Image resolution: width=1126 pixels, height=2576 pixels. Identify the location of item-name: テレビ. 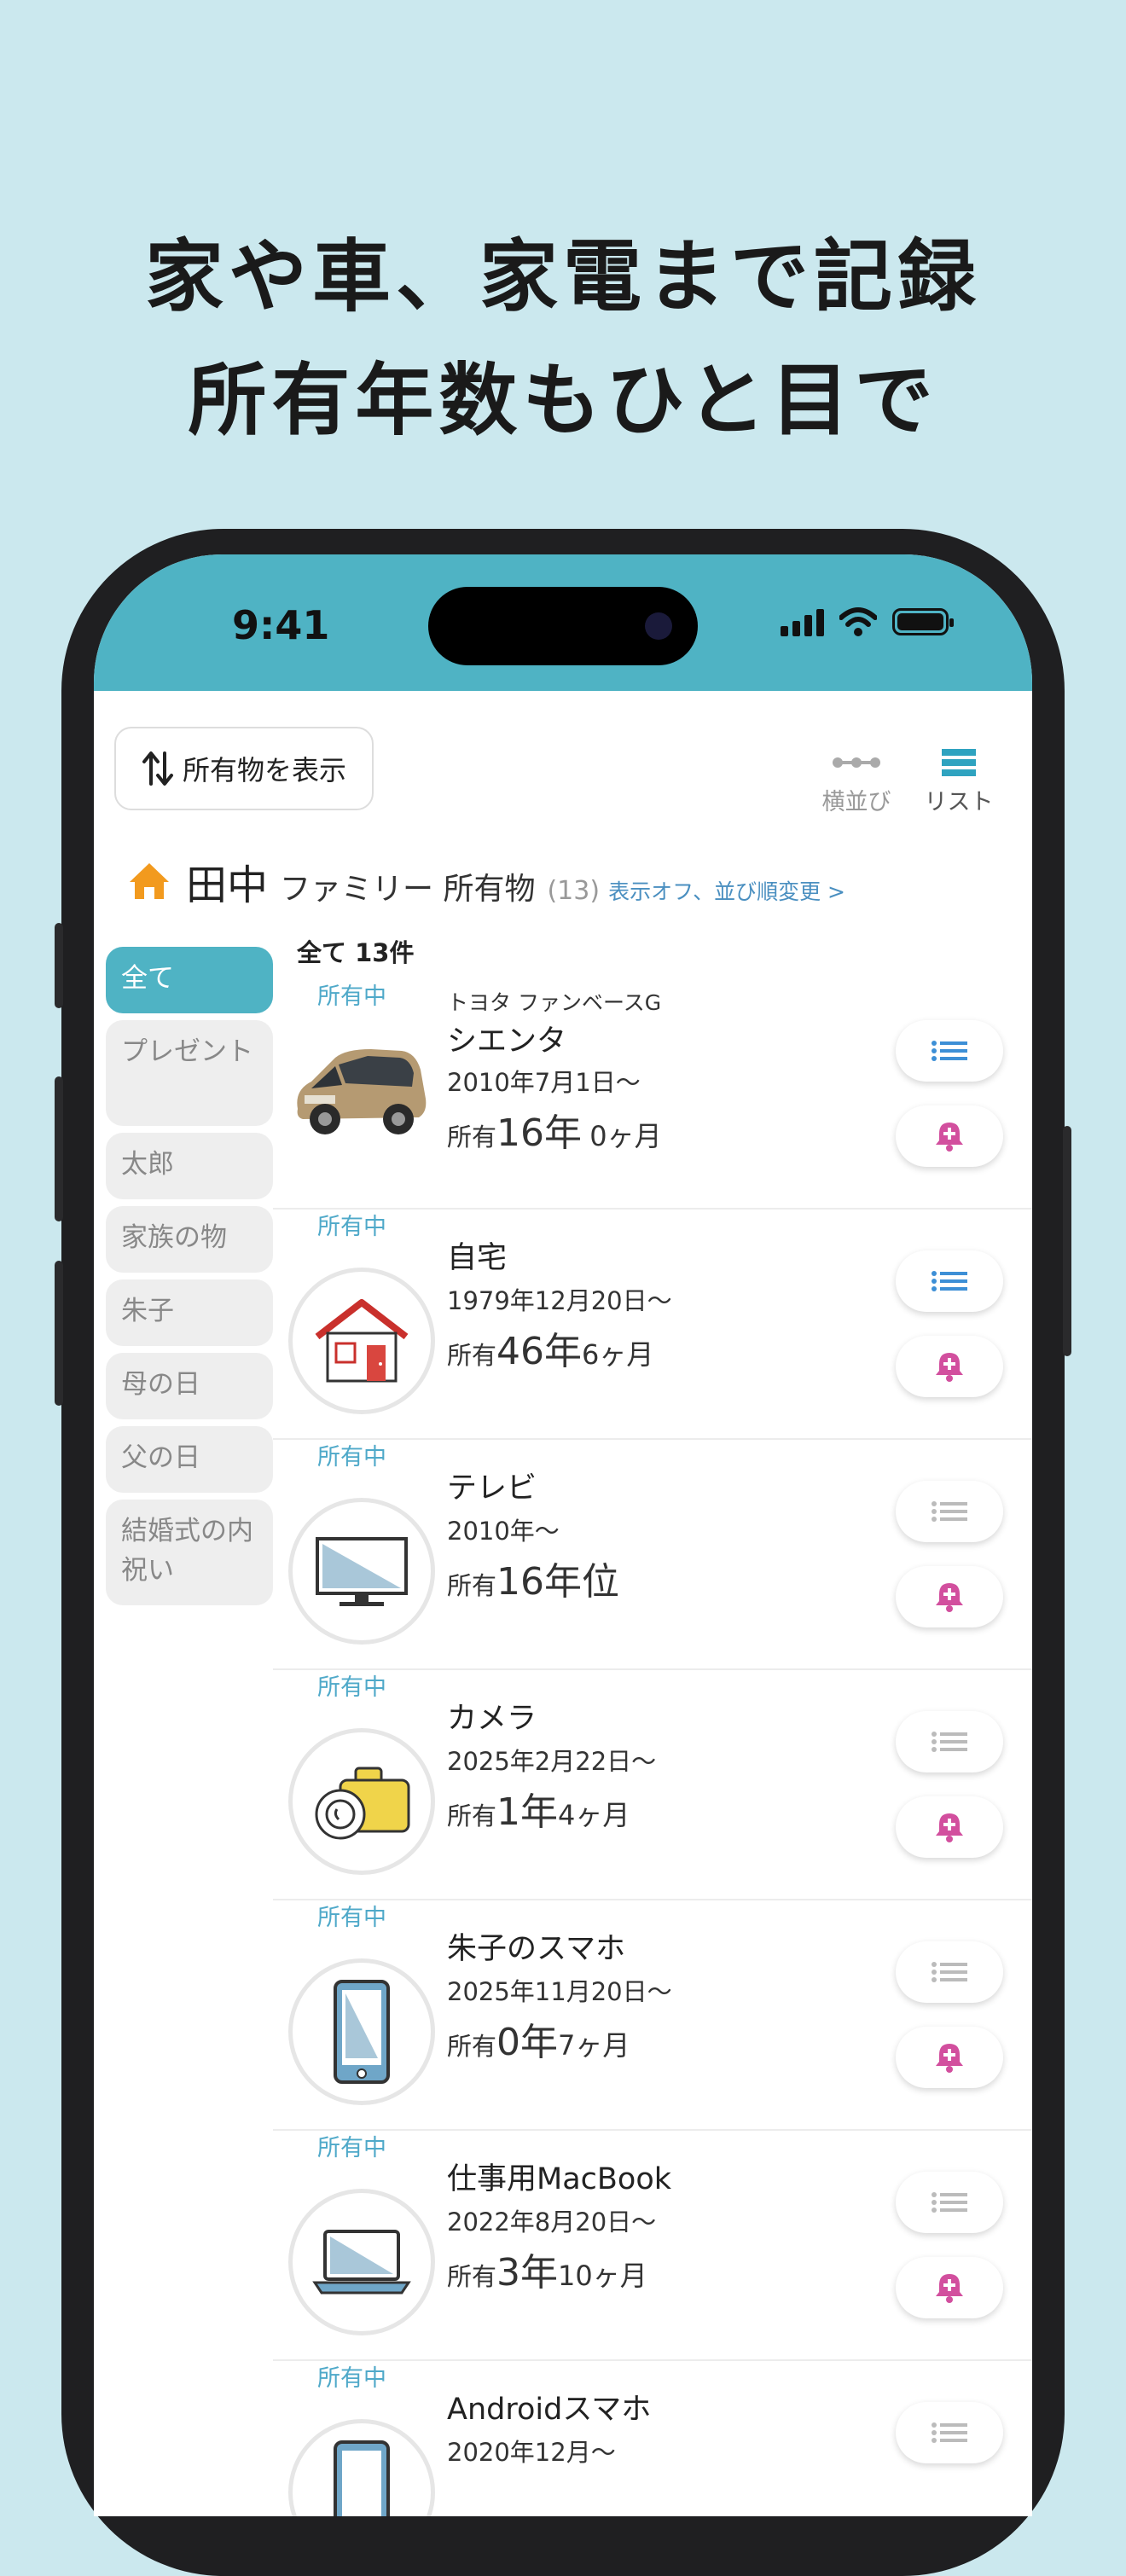
(492, 1488).